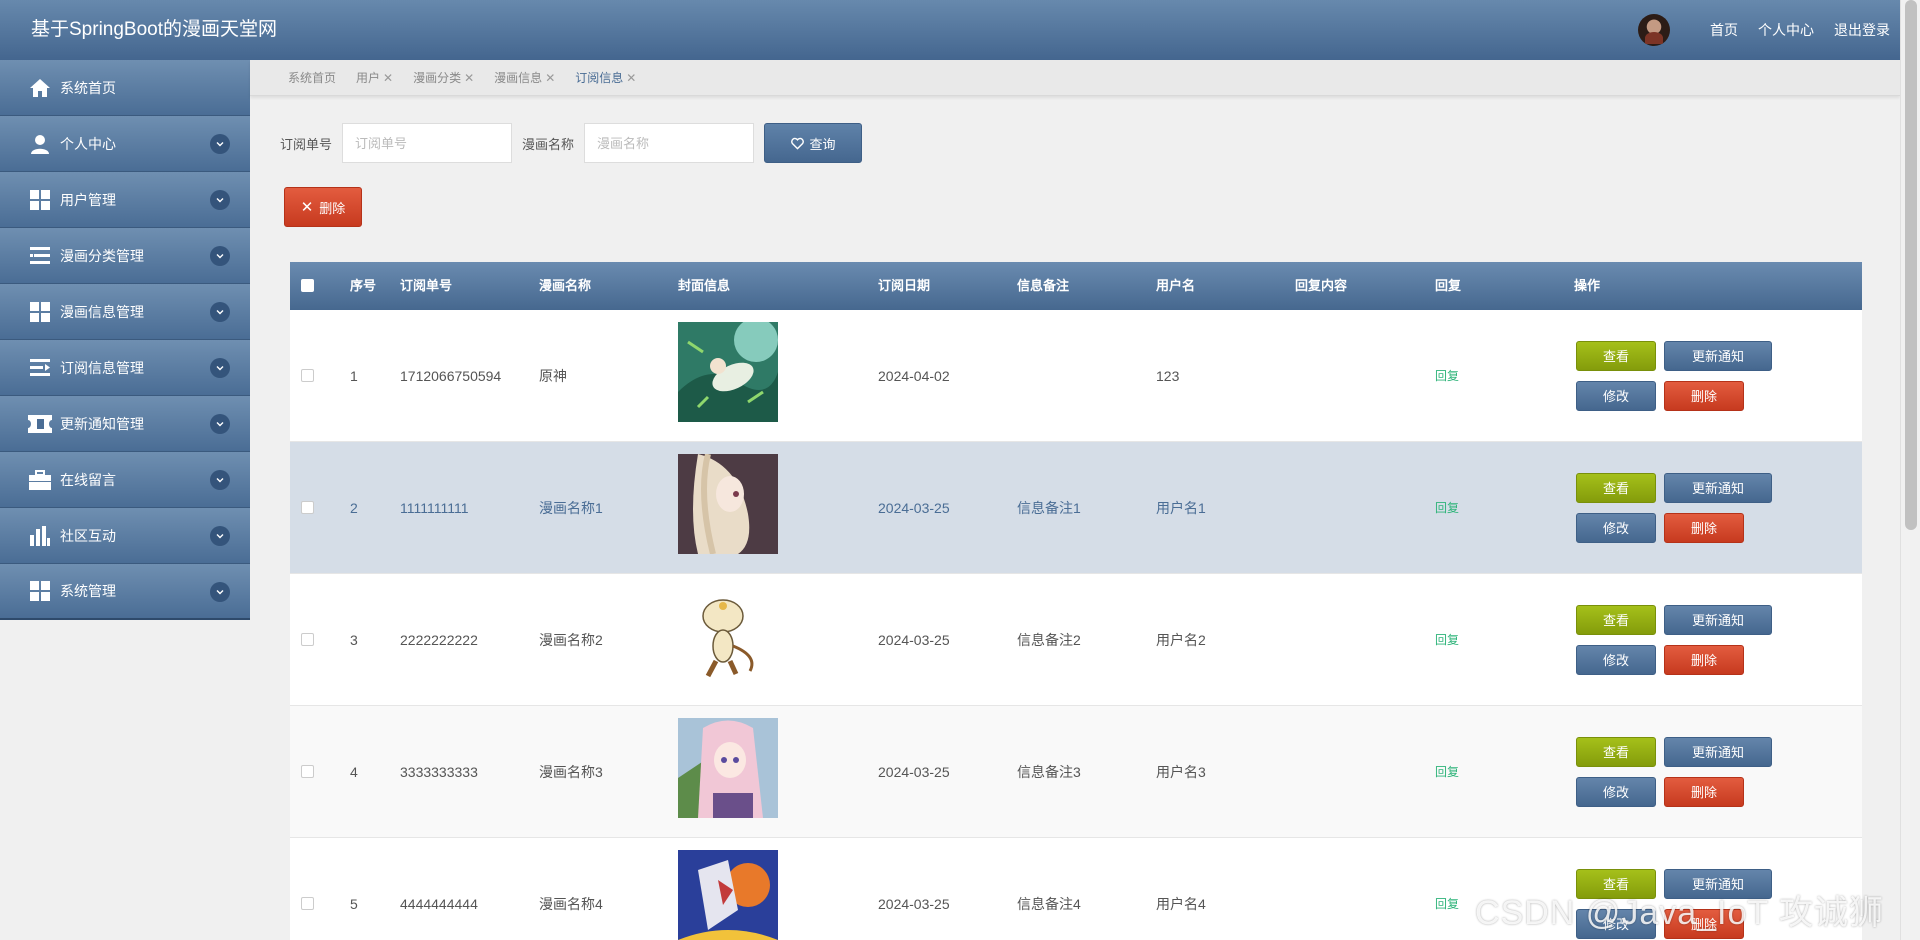  What do you see at coordinates (354, 508) in the screenshot?
I see `cell-index: 2` at bounding box center [354, 508].